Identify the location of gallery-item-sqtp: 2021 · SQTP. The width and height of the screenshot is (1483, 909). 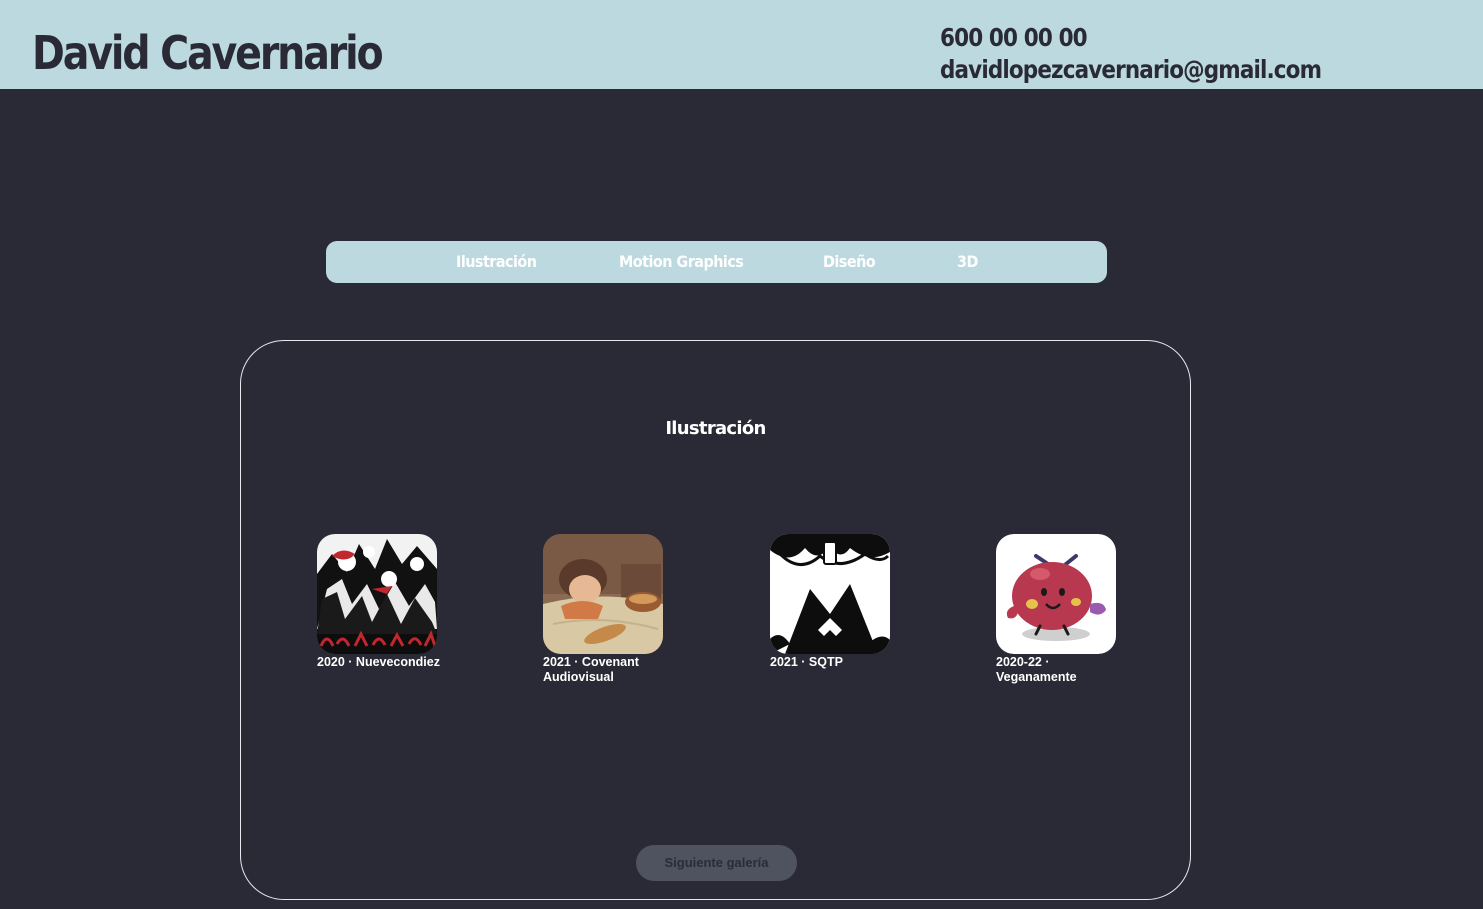
(835, 602).